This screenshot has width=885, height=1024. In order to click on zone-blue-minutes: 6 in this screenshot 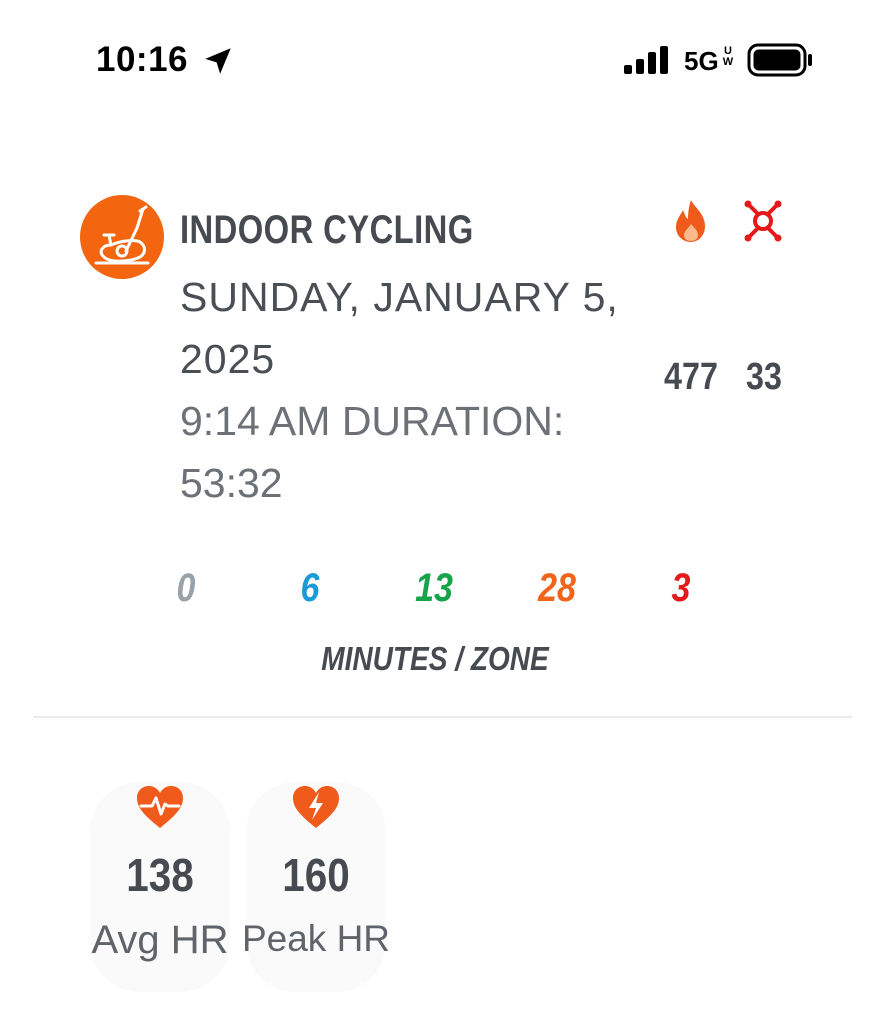, I will do `click(310, 588)`.